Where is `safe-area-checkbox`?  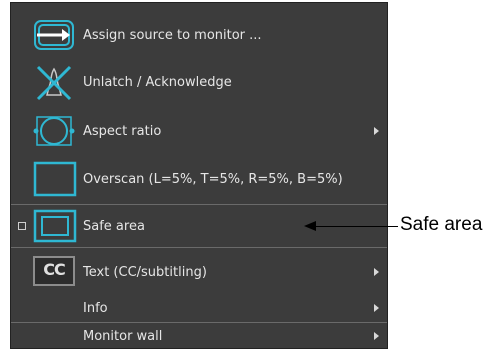
safe-area-checkbox is located at coordinates (22, 226).